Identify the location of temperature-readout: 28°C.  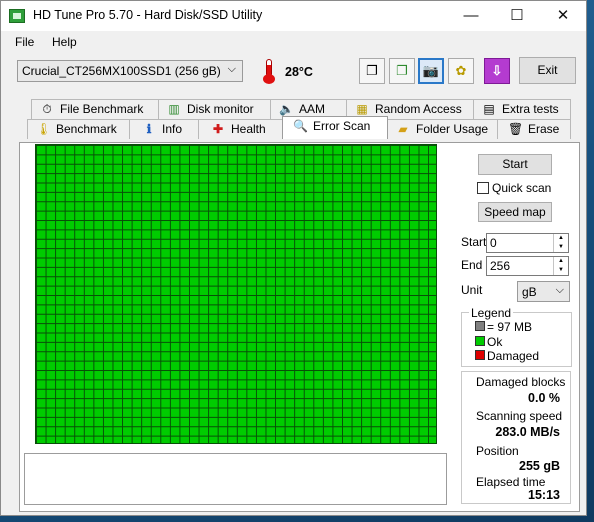
(299, 72).